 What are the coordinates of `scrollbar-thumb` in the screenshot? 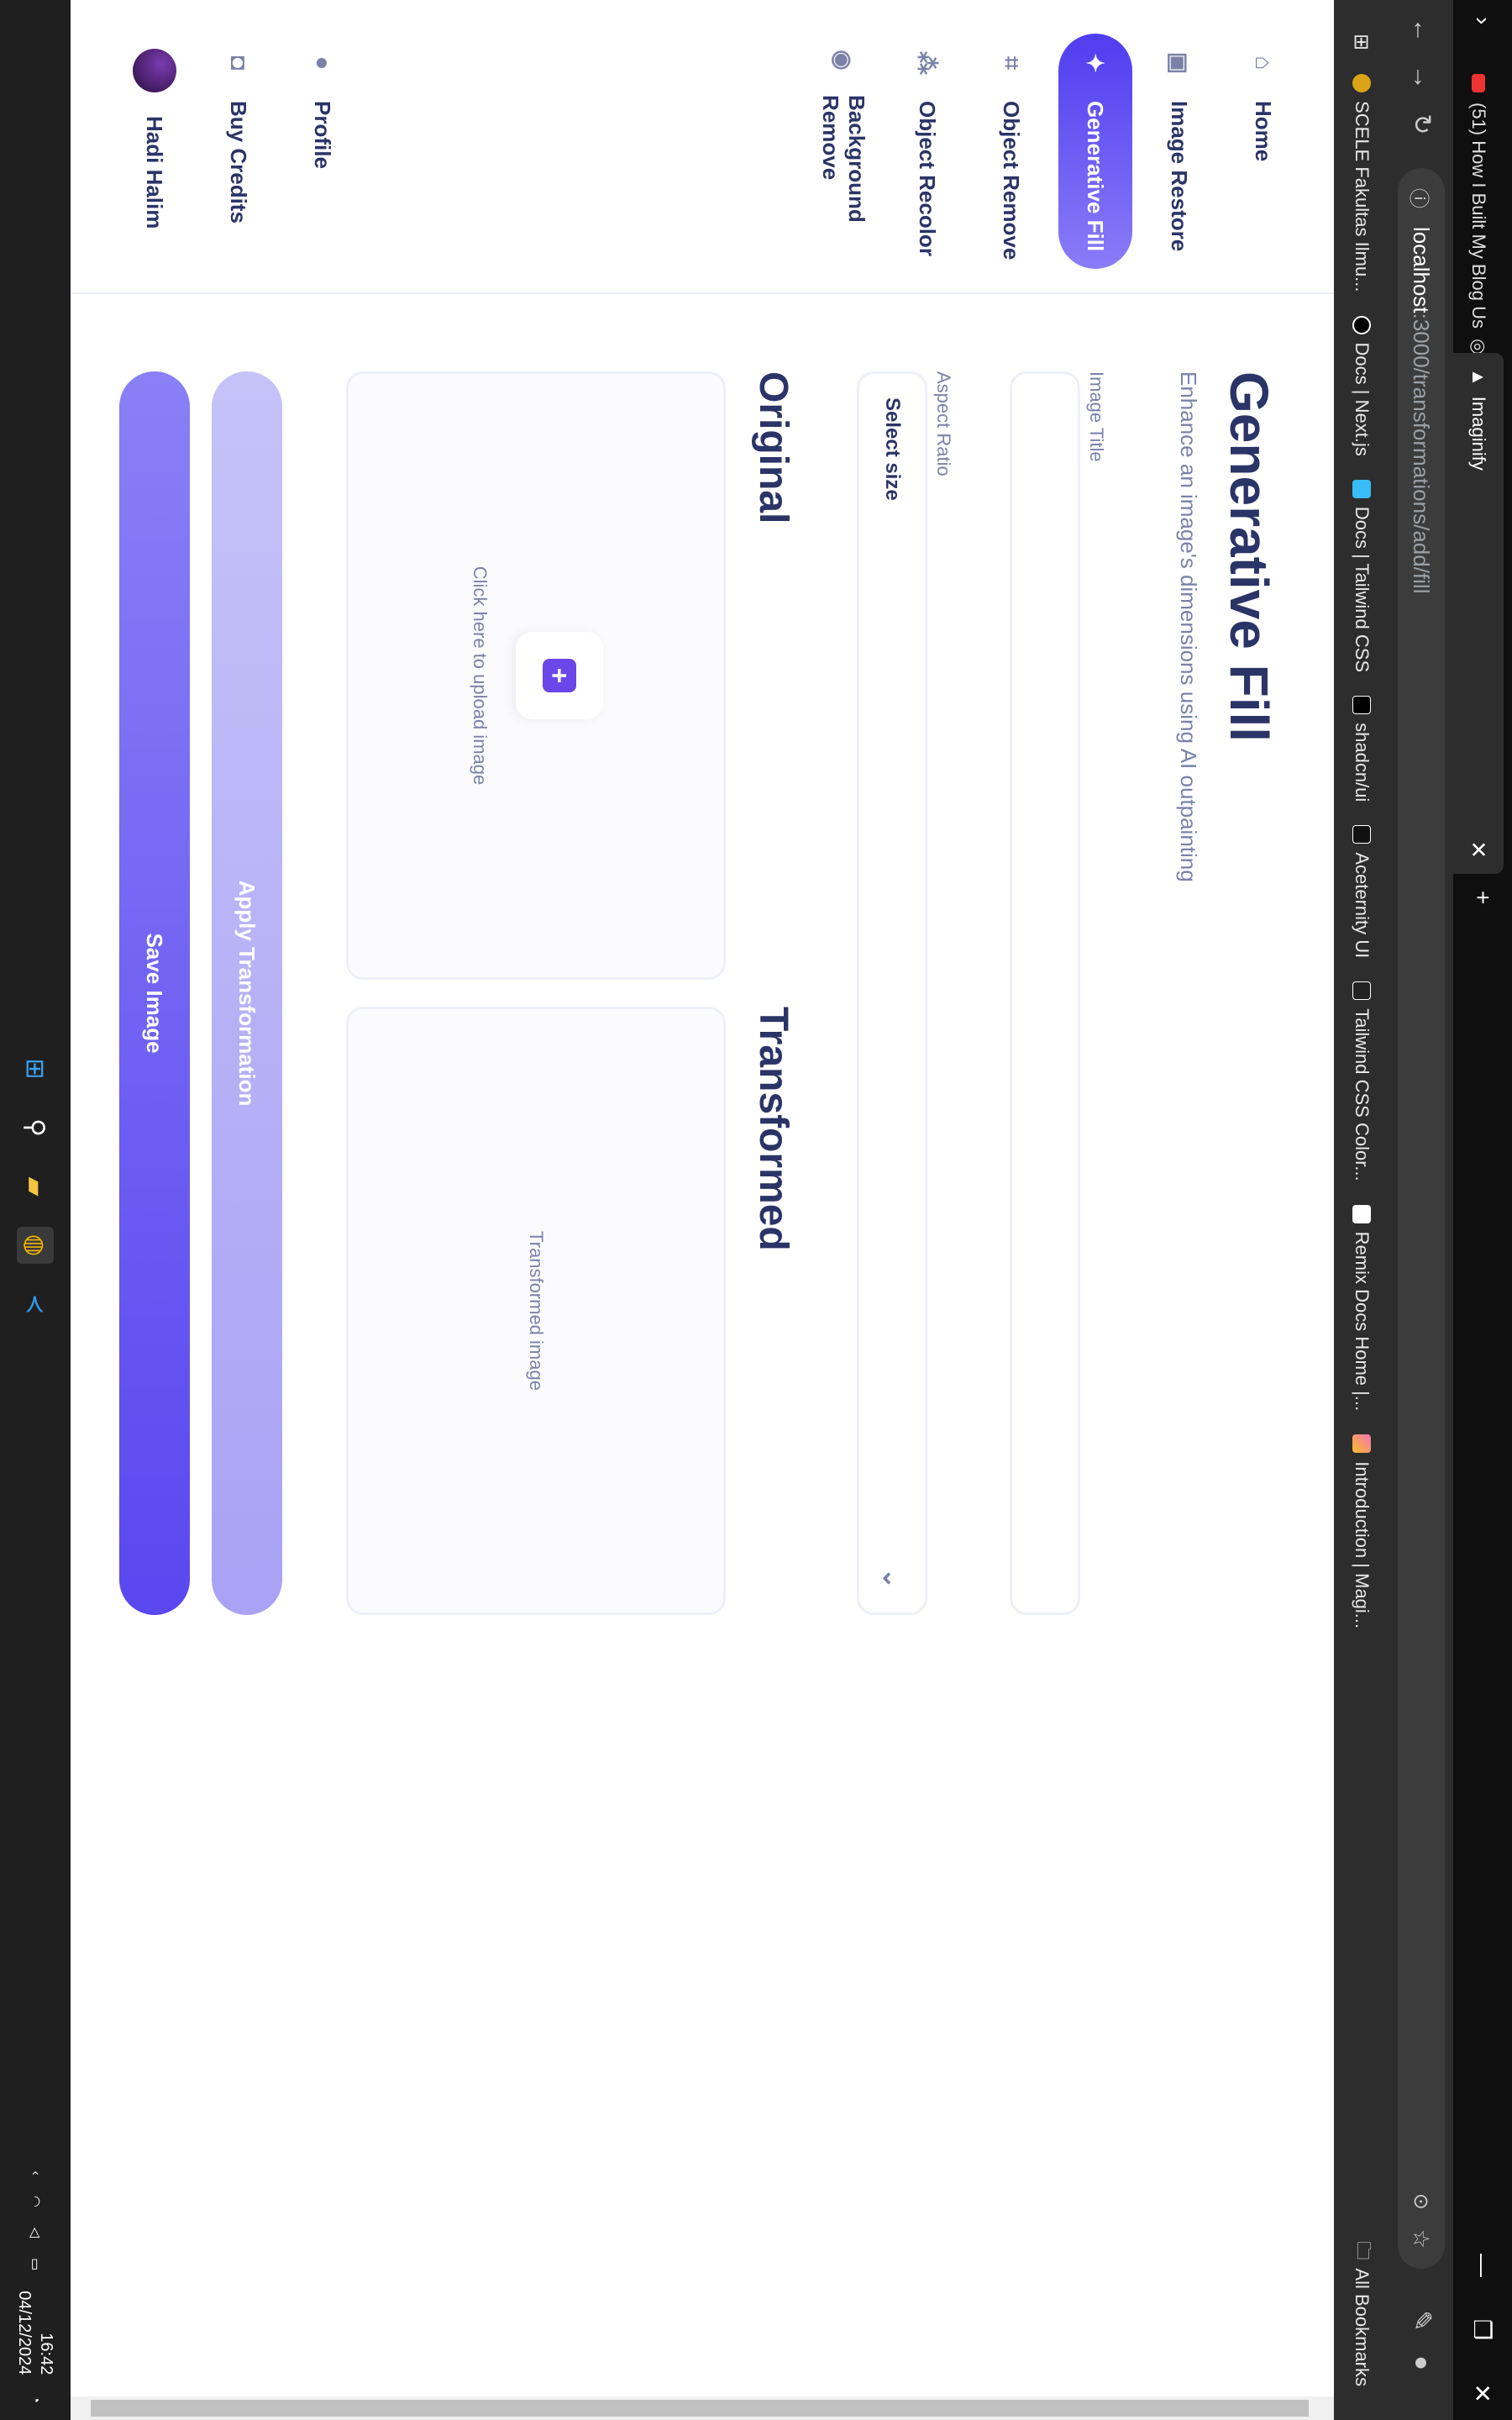 It's located at (700, 2408).